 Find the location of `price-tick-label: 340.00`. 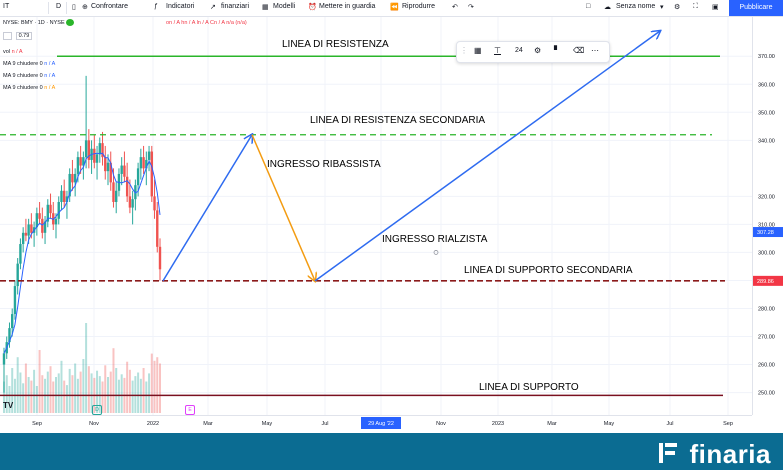

price-tick-label: 340.00 is located at coordinates (766, 141).